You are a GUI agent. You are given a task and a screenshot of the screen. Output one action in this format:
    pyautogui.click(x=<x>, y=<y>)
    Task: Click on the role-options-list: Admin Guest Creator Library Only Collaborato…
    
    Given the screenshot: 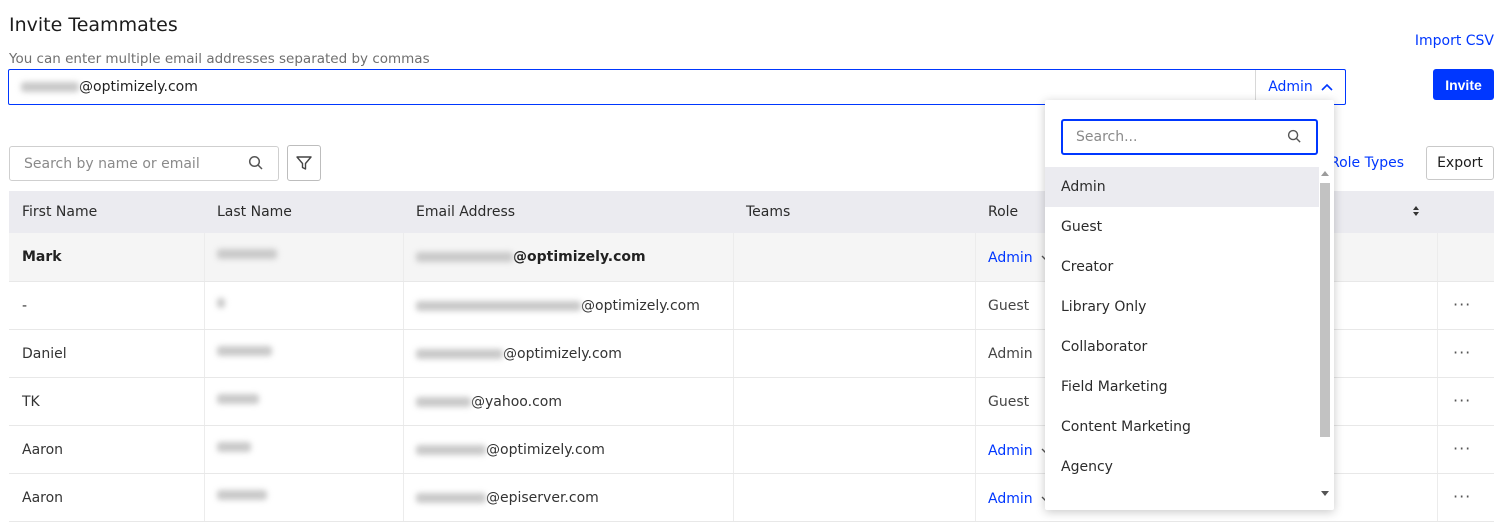 What is the action you would take?
    pyautogui.click(x=1182, y=333)
    